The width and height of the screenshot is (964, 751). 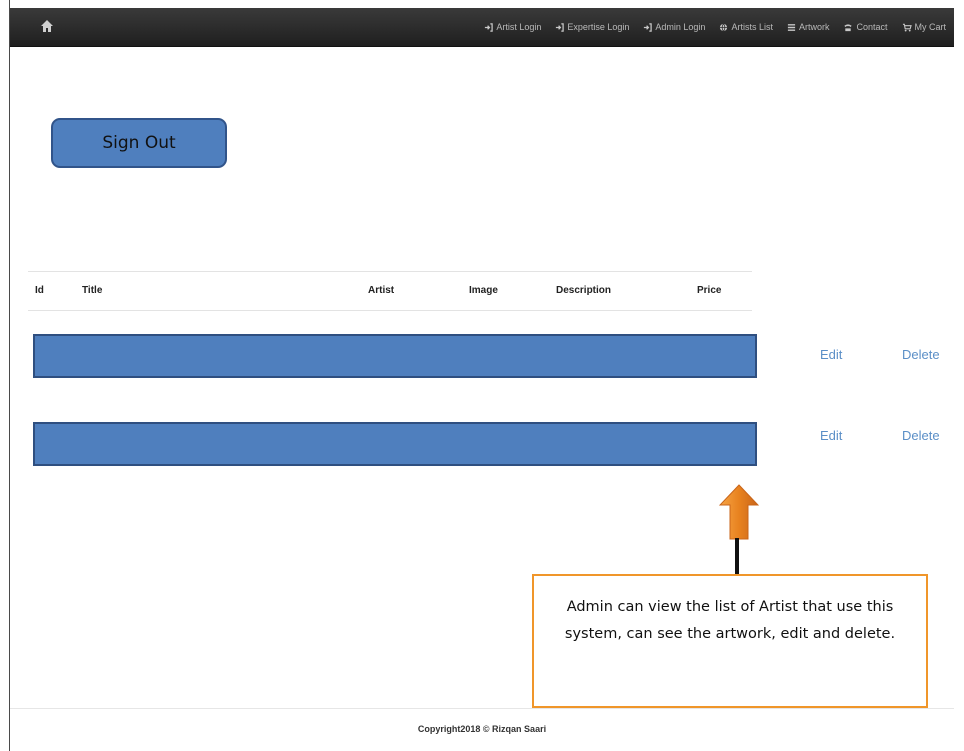 I want to click on nav-item-contact: Contact, so click(x=865, y=27).